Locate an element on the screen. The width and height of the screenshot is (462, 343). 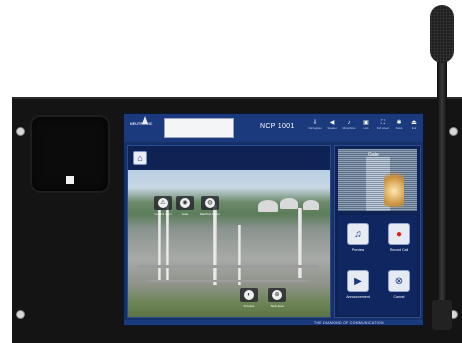
fullscreen-icon: ⛶ is located at coordinates (383, 123).